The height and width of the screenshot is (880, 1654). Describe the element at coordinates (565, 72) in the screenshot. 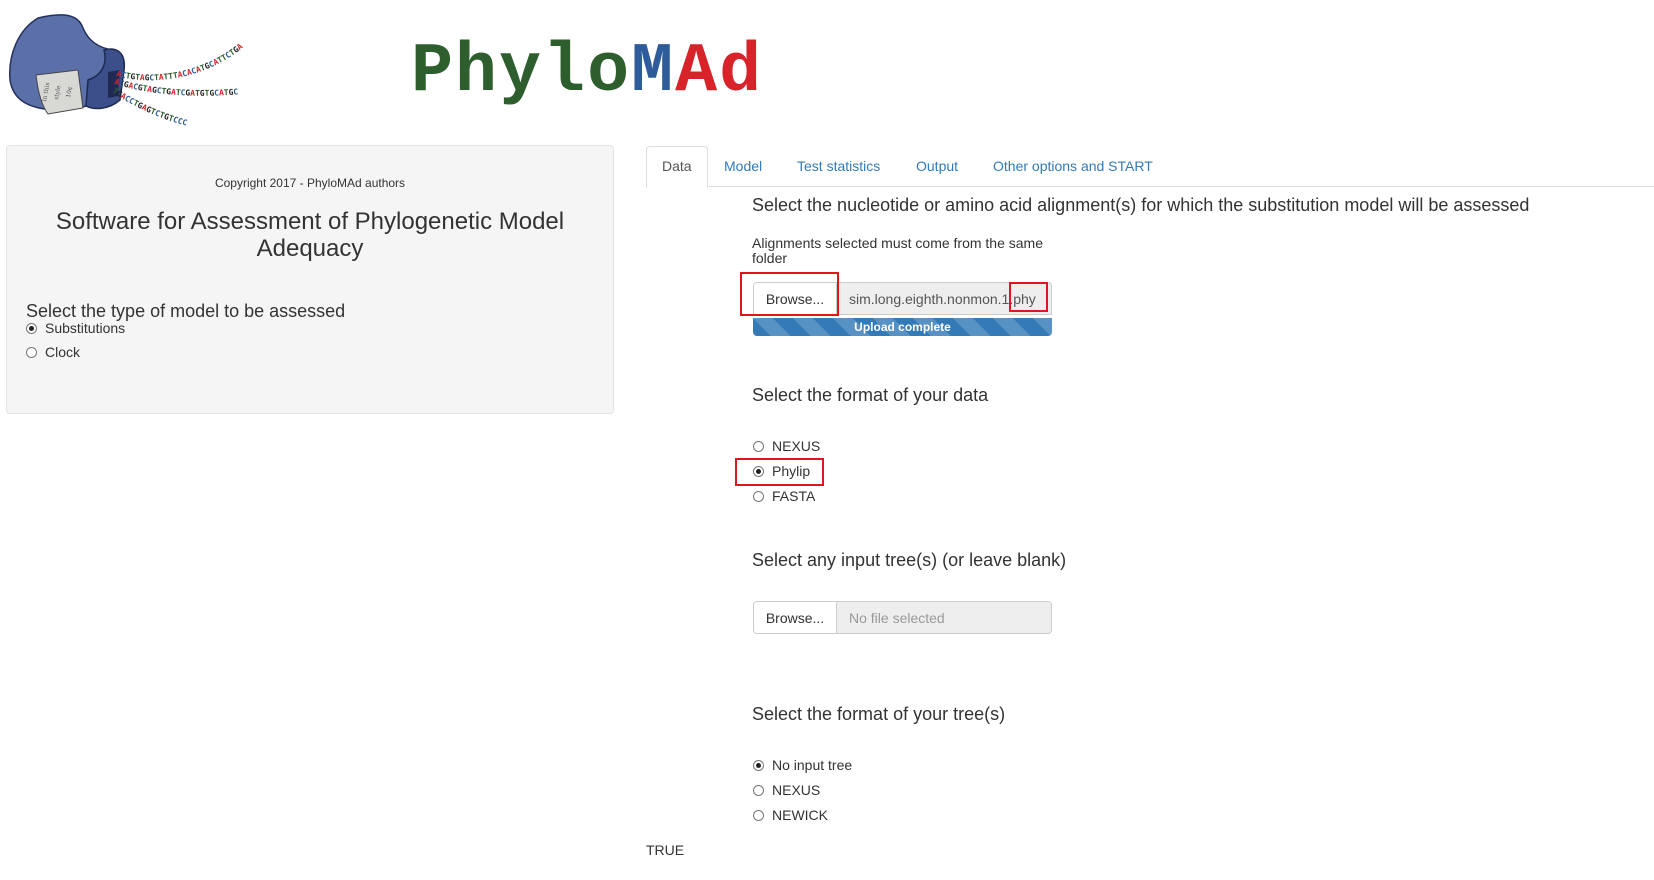

I see `logo-letter: l` at that location.